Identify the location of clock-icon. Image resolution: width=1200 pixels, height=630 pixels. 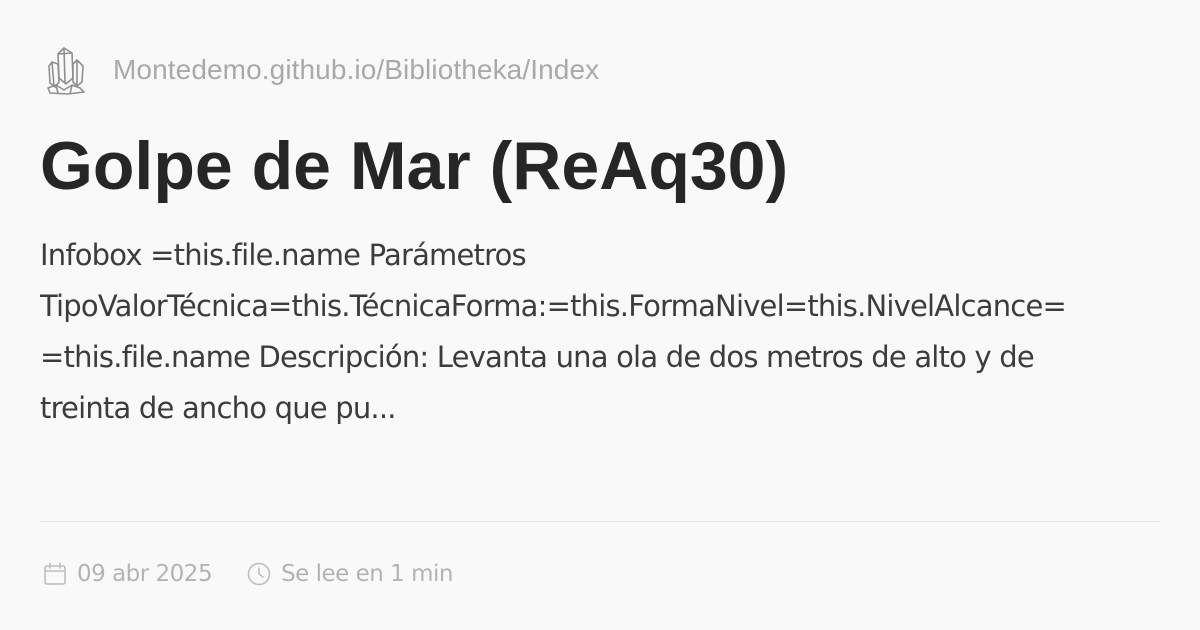
(259, 574).